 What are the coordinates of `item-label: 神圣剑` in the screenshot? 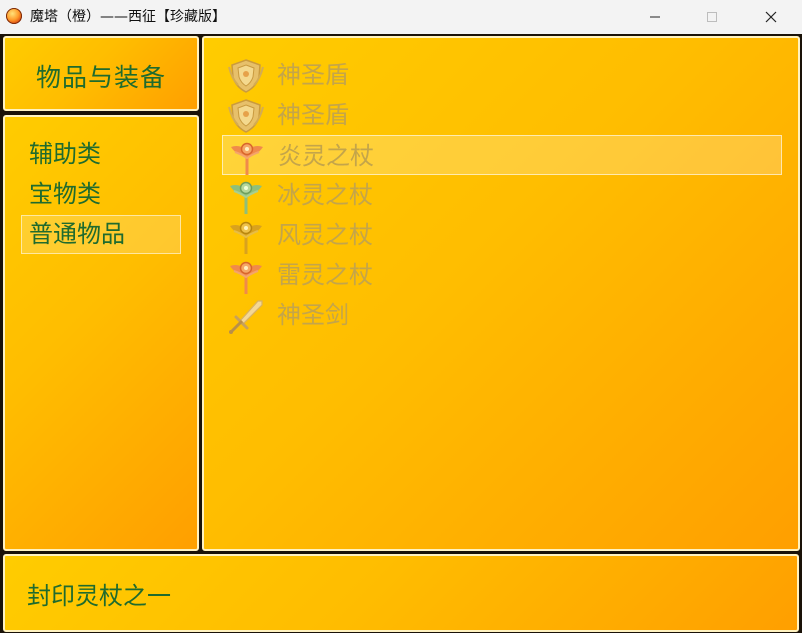 It's located at (313, 315).